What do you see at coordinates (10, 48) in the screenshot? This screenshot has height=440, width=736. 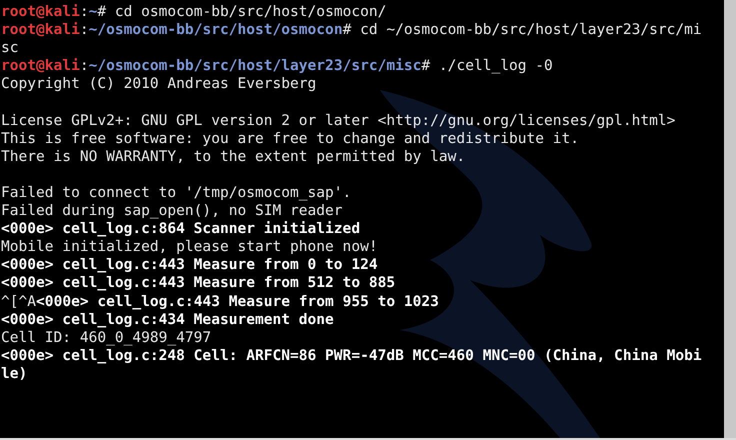 I see `terminal-line: sc` at bounding box center [10, 48].